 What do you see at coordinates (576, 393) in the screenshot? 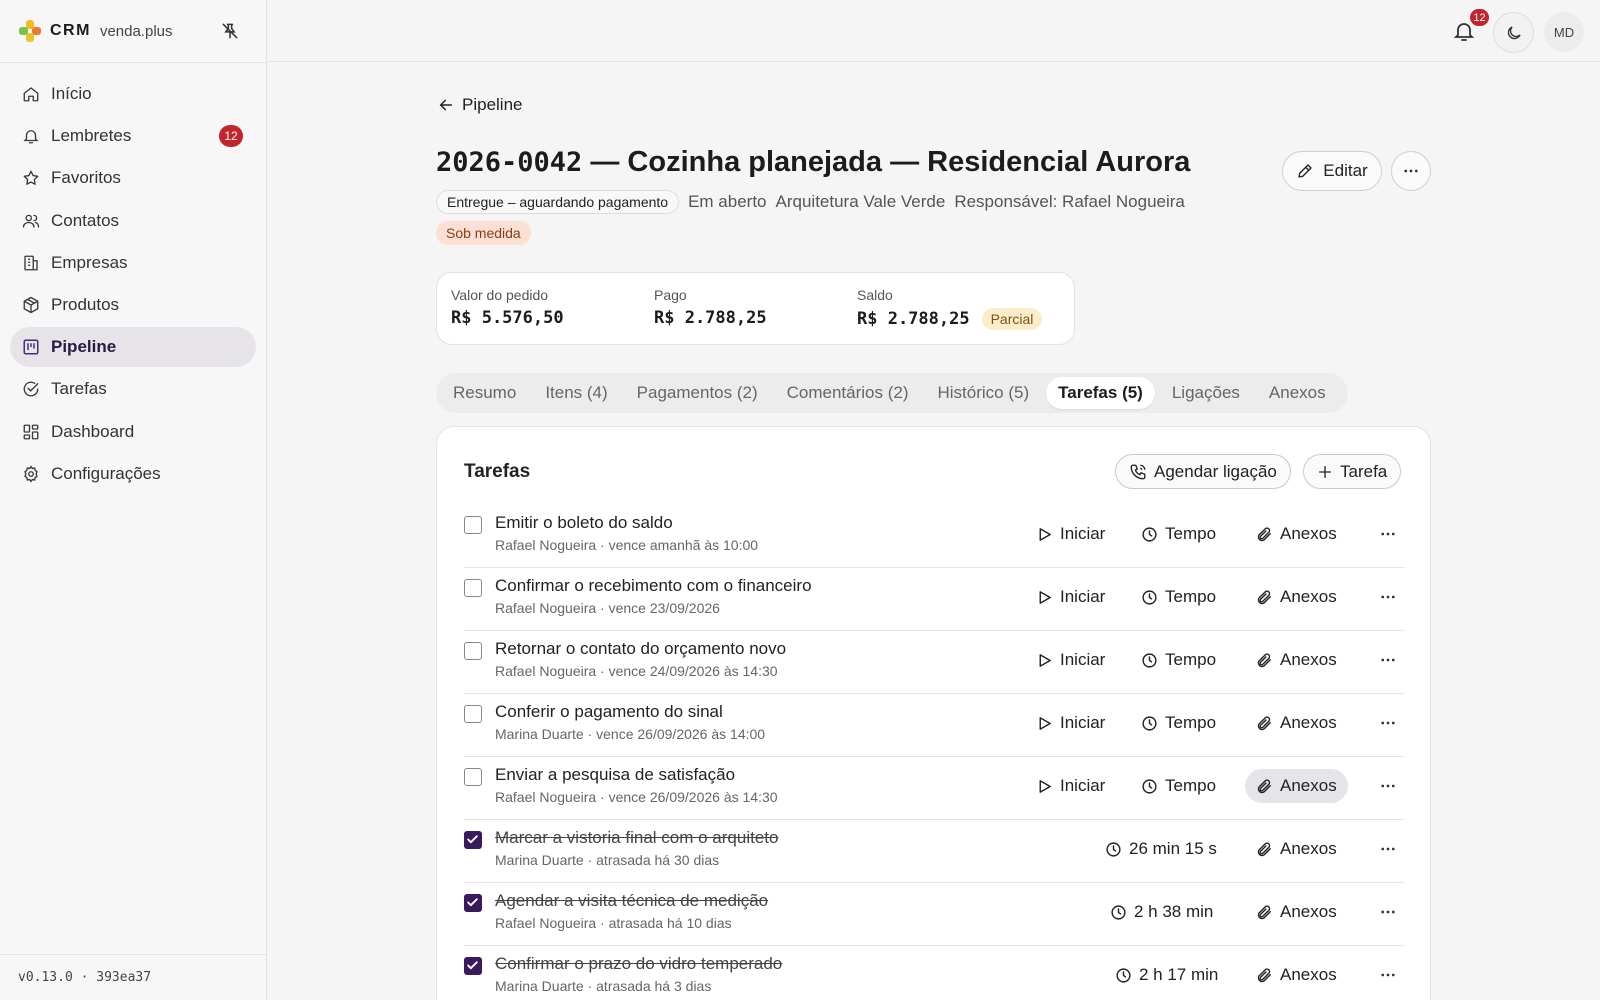
I see `tab-itens: Itens (4)` at bounding box center [576, 393].